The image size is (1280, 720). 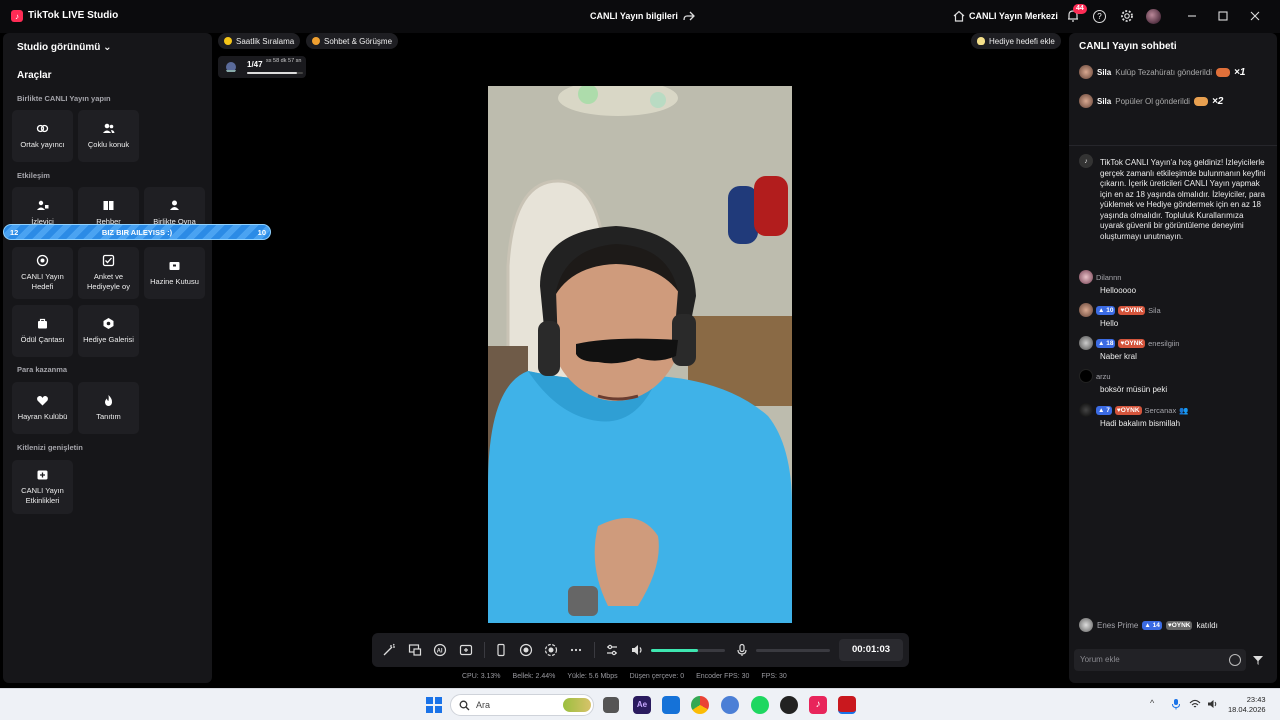 What do you see at coordinates (352, 41) in the screenshot?
I see `chat-call-pill: Sohbet & Görüşme` at bounding box center [352, 41].